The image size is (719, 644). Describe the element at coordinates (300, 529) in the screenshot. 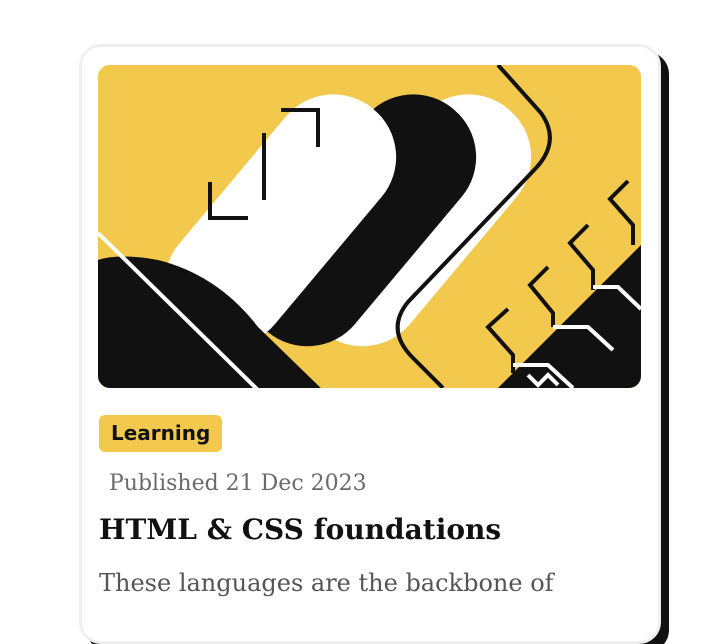

I see `card-title: HTML & CSS foundations` at that location.